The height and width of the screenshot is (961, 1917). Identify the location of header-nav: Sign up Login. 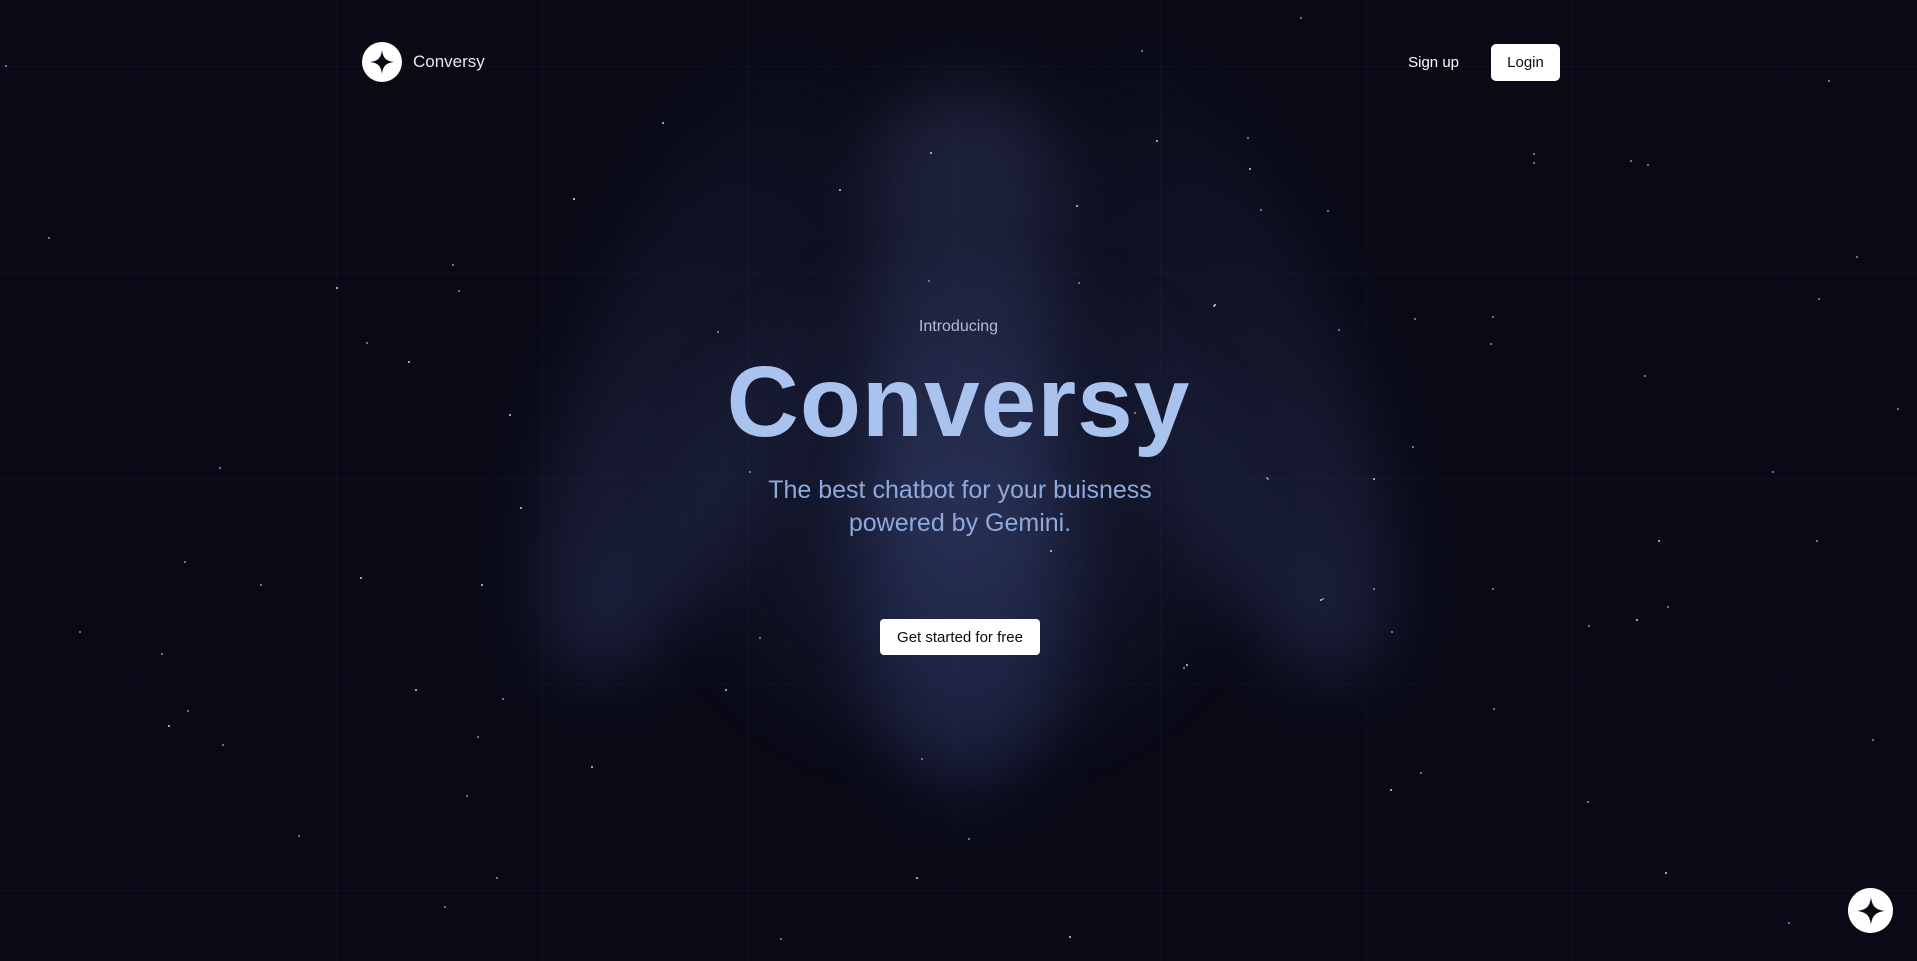
(1484, 62).